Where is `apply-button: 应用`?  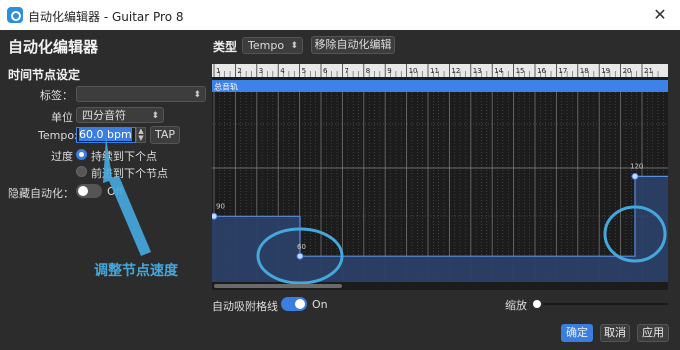 apply-button: 应用 is located at coordinates (653, 333).